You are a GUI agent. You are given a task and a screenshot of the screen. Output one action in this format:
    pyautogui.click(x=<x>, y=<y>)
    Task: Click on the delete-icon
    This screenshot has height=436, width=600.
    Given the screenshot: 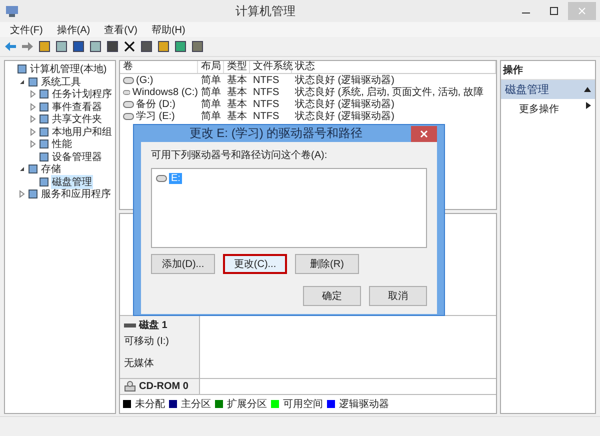 What is the action you would take?
    pyautogui.click(x=129, y=46)
    